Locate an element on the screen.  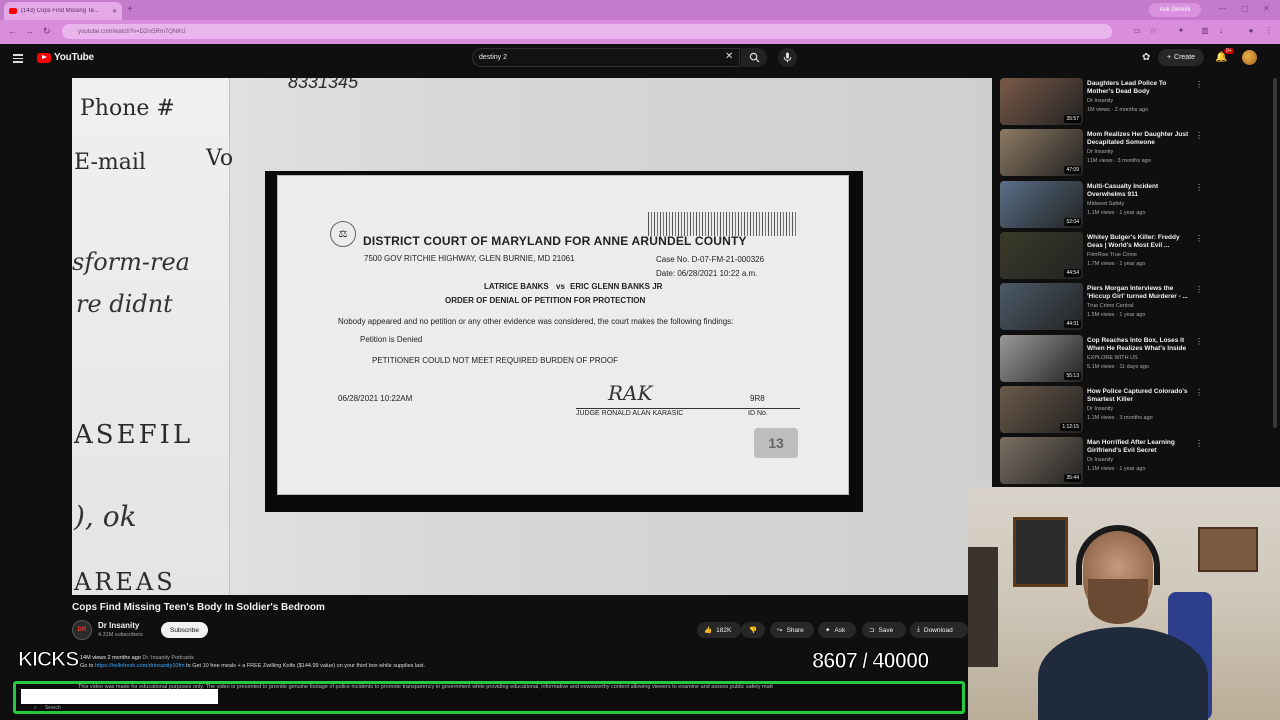
like-count: 182K is located at coordinates (724, 630).